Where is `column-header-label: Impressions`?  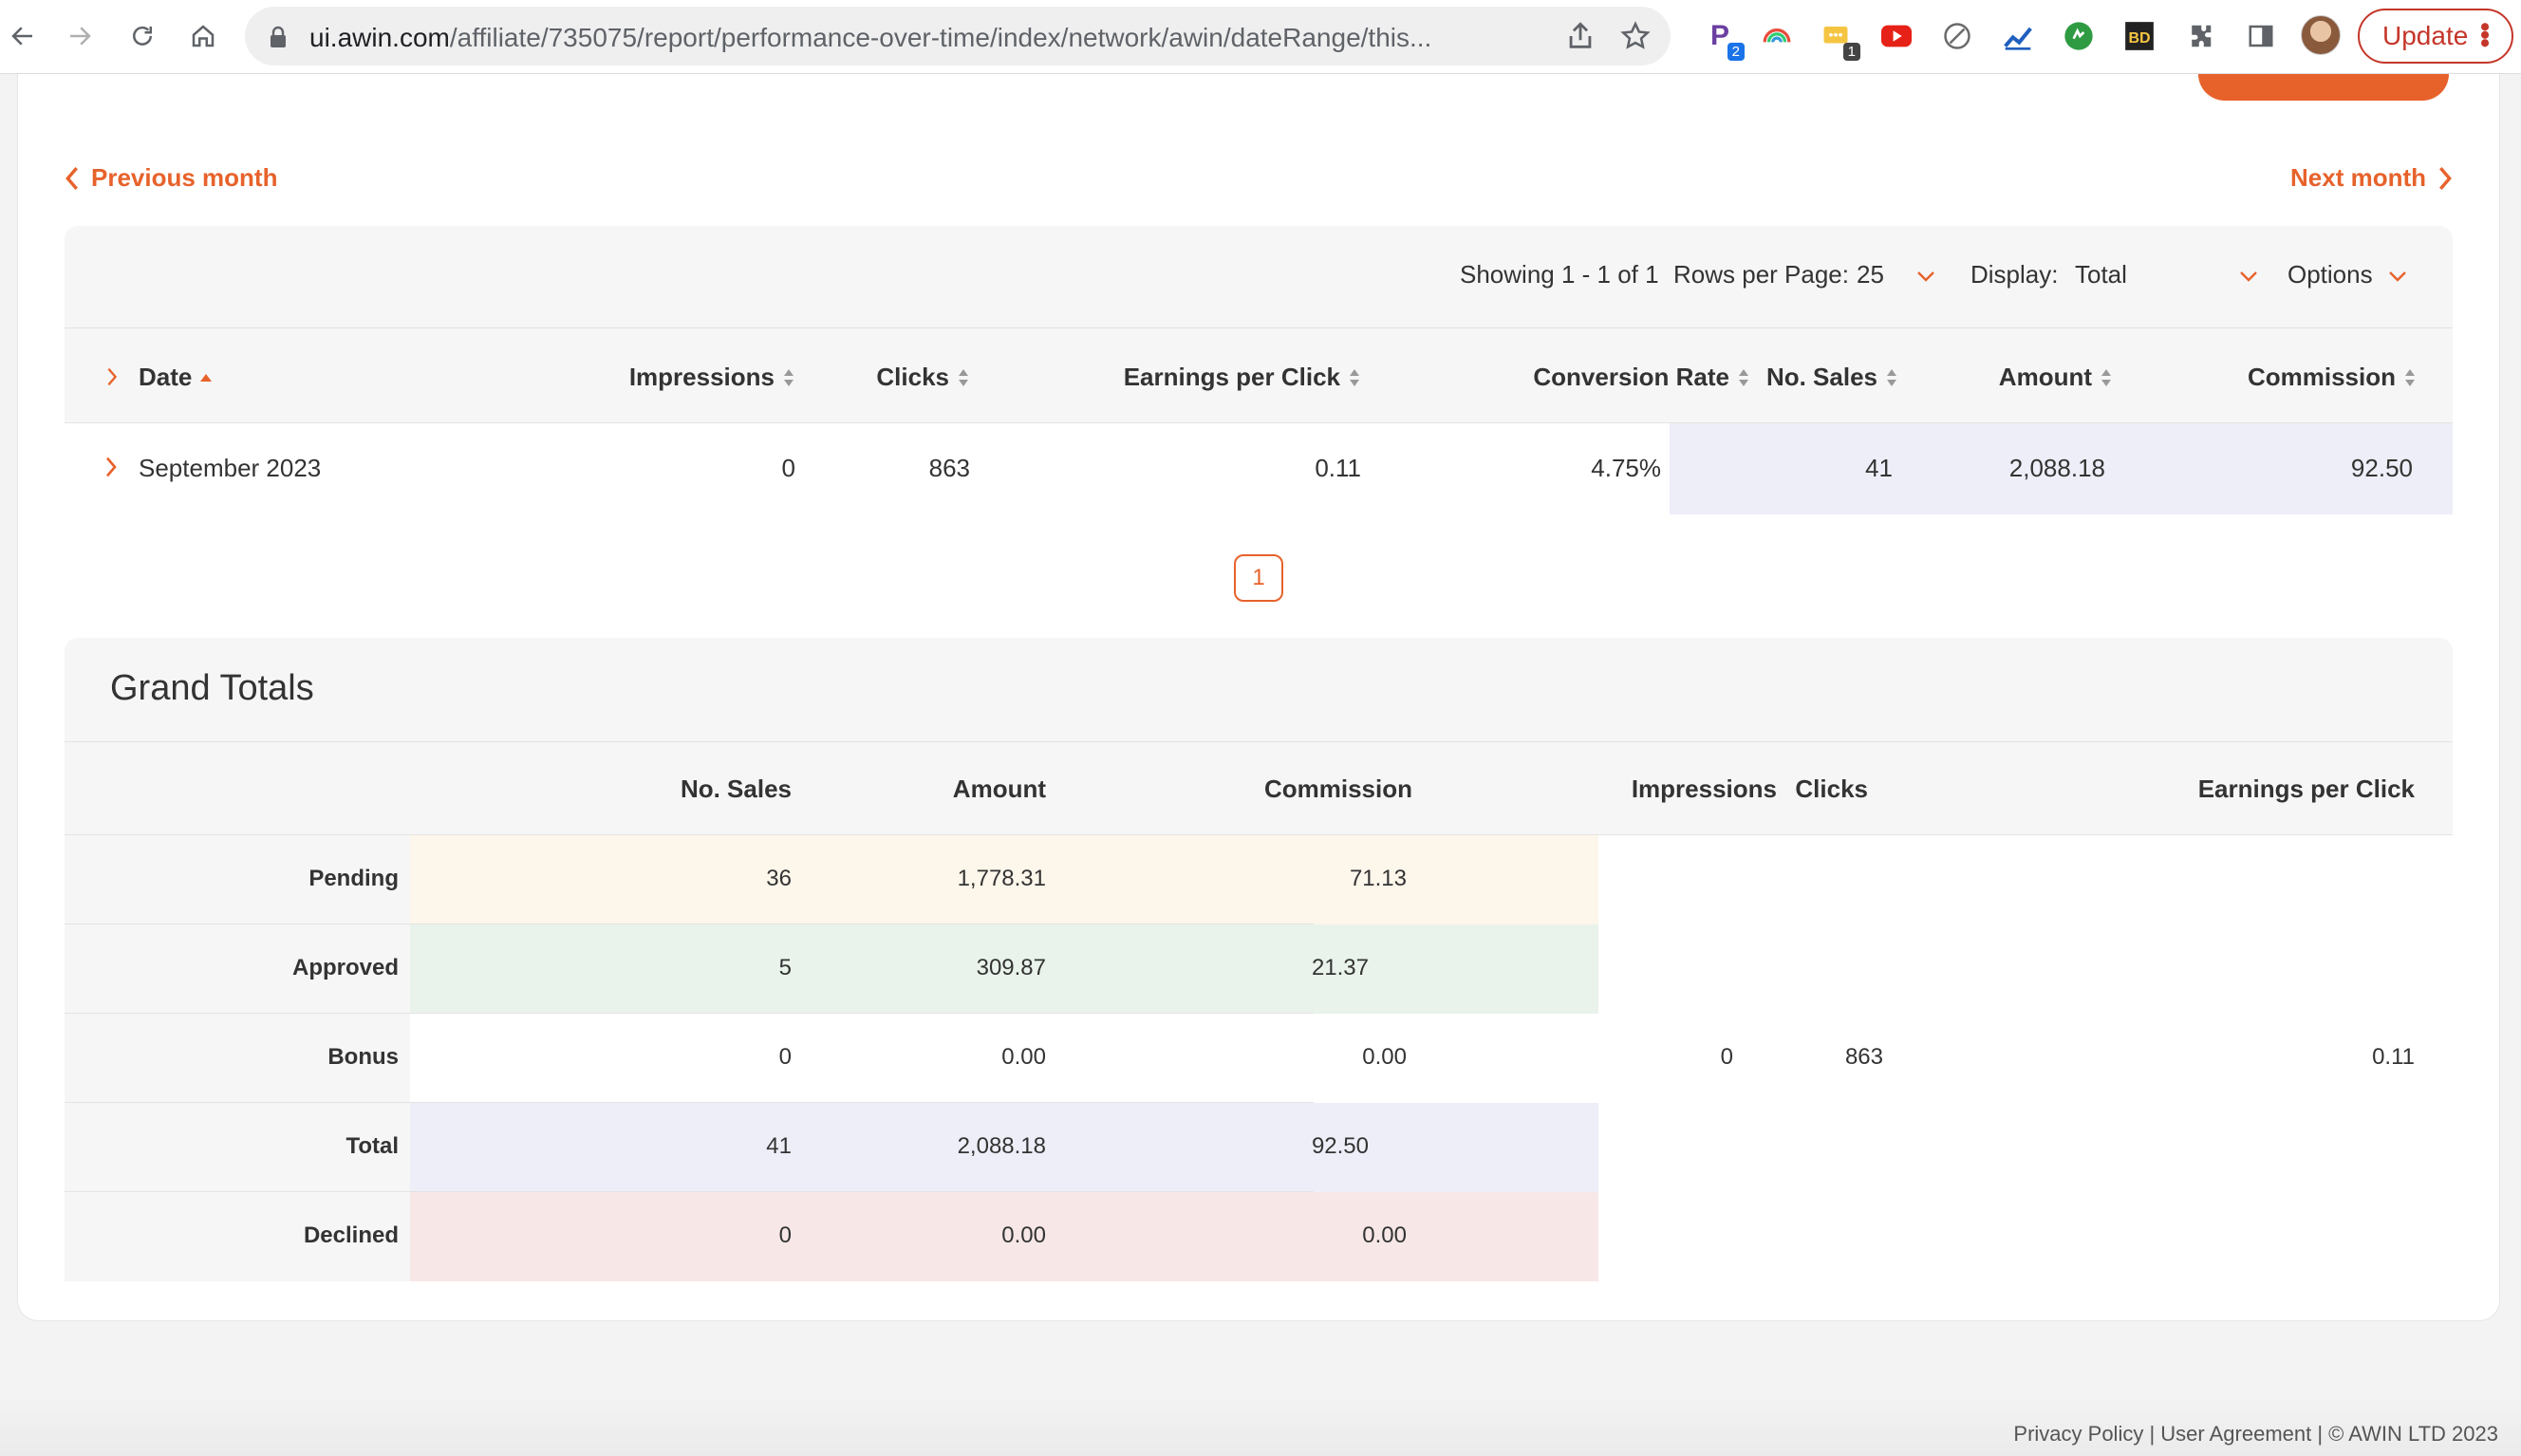
column-header-label: Impressions is located at coordinates (701, 377).